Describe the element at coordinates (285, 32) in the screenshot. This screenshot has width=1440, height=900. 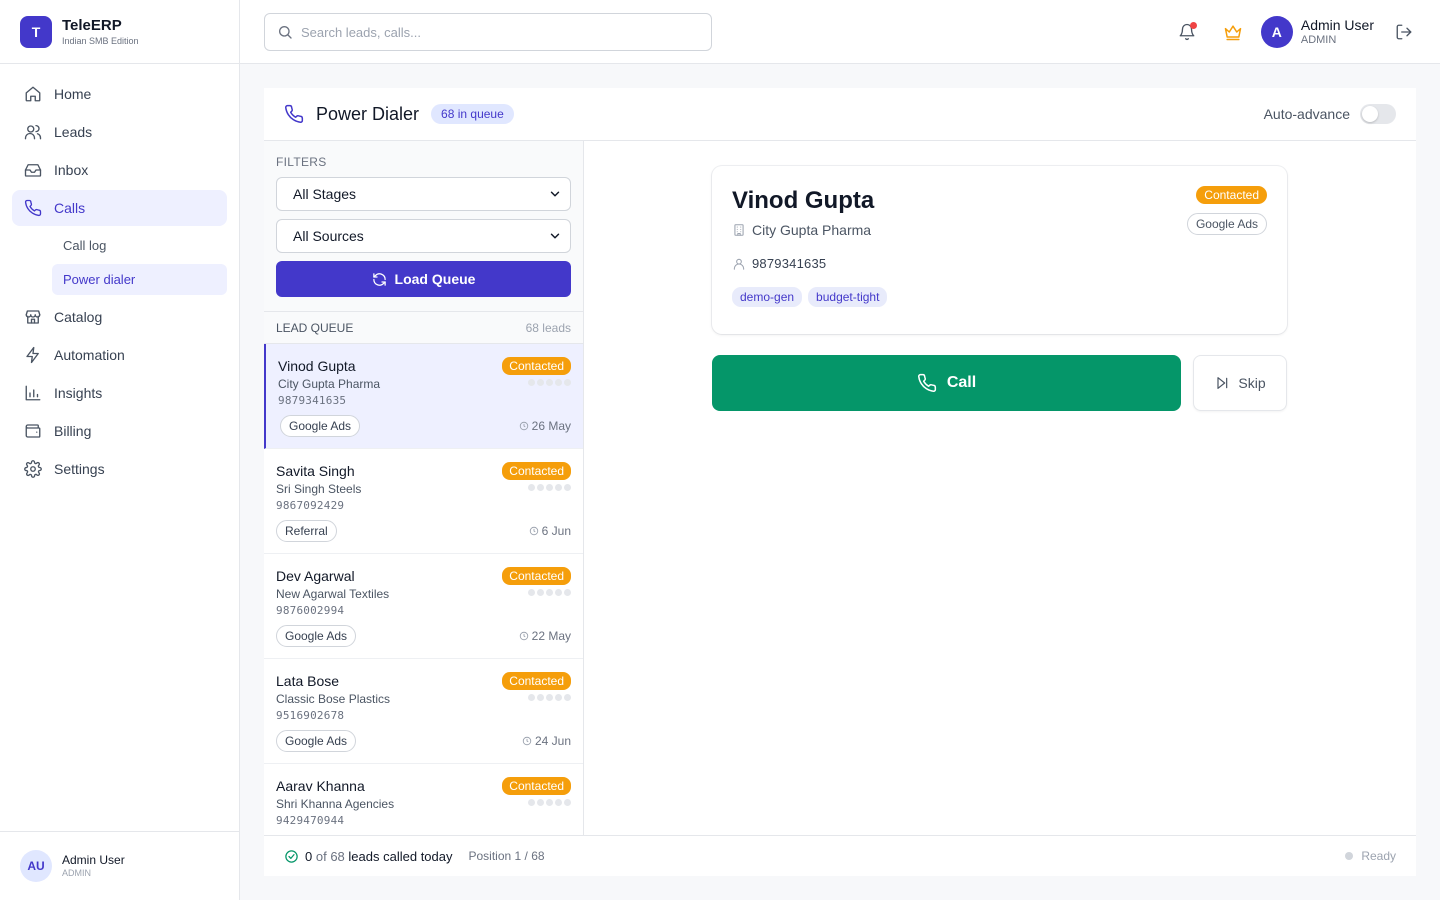
I see `search-icon` at that location.